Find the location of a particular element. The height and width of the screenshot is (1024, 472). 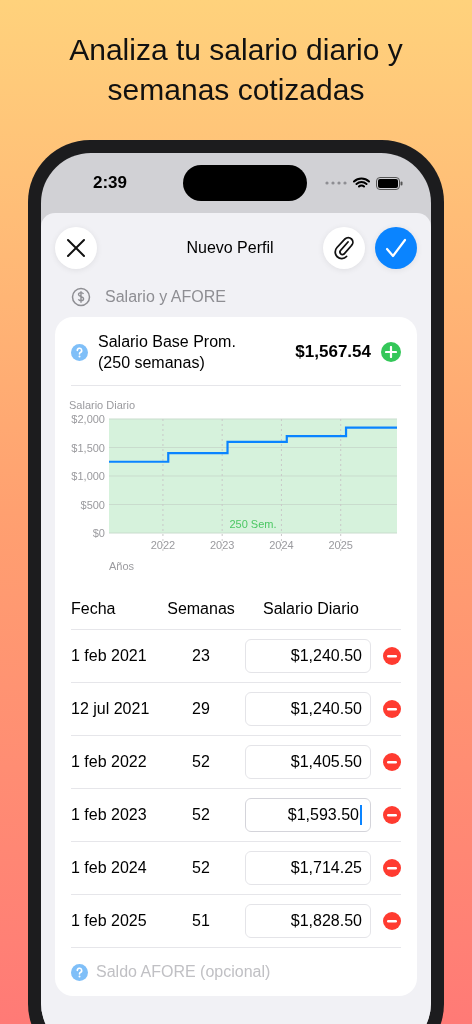

status-time: 2:39 is located at coordinates (111, 183).